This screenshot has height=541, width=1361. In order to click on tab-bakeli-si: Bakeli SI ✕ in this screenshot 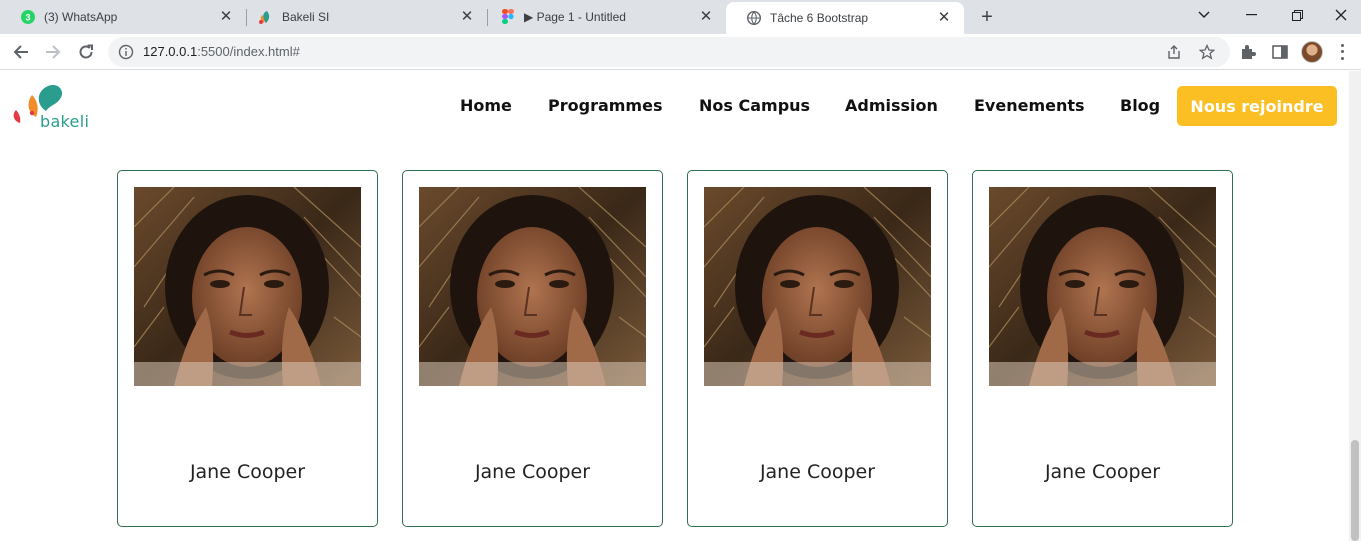, I will do `click(362, 17)`.